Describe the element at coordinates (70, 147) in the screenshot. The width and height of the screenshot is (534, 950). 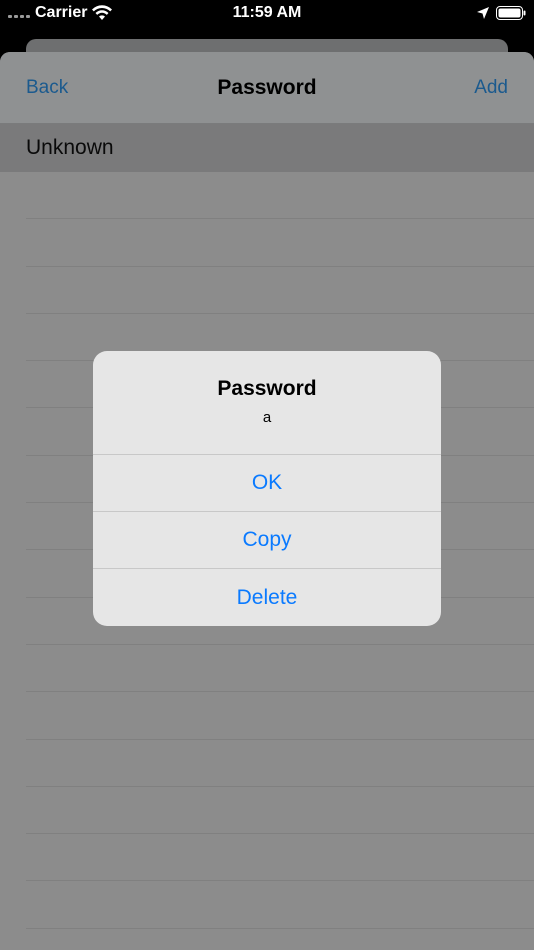
I see `section-header-label: Unknown` at that location.